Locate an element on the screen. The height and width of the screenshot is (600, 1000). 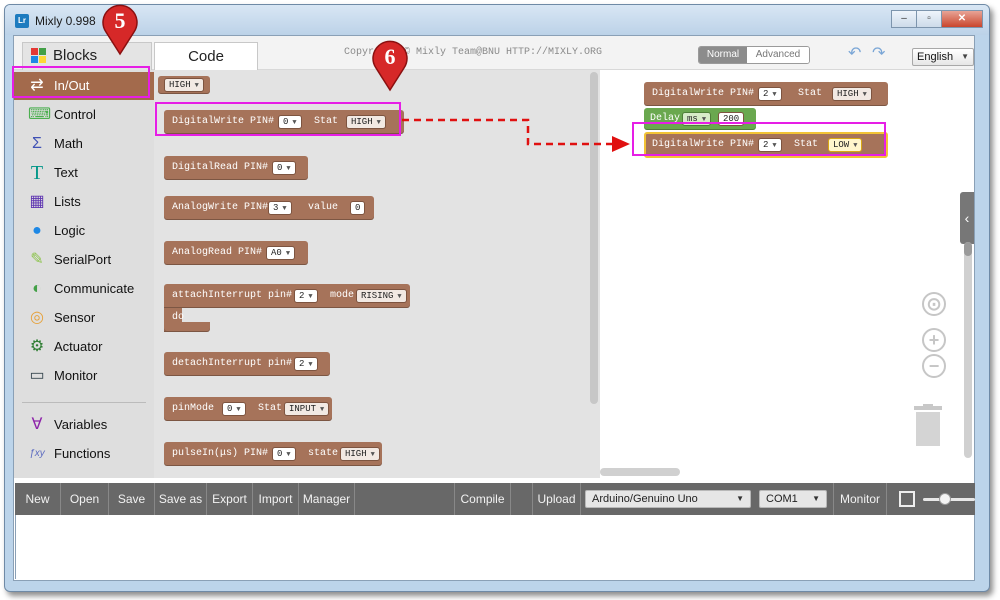
block-high: HIGH ▼ is located at coordinates (184, 85).